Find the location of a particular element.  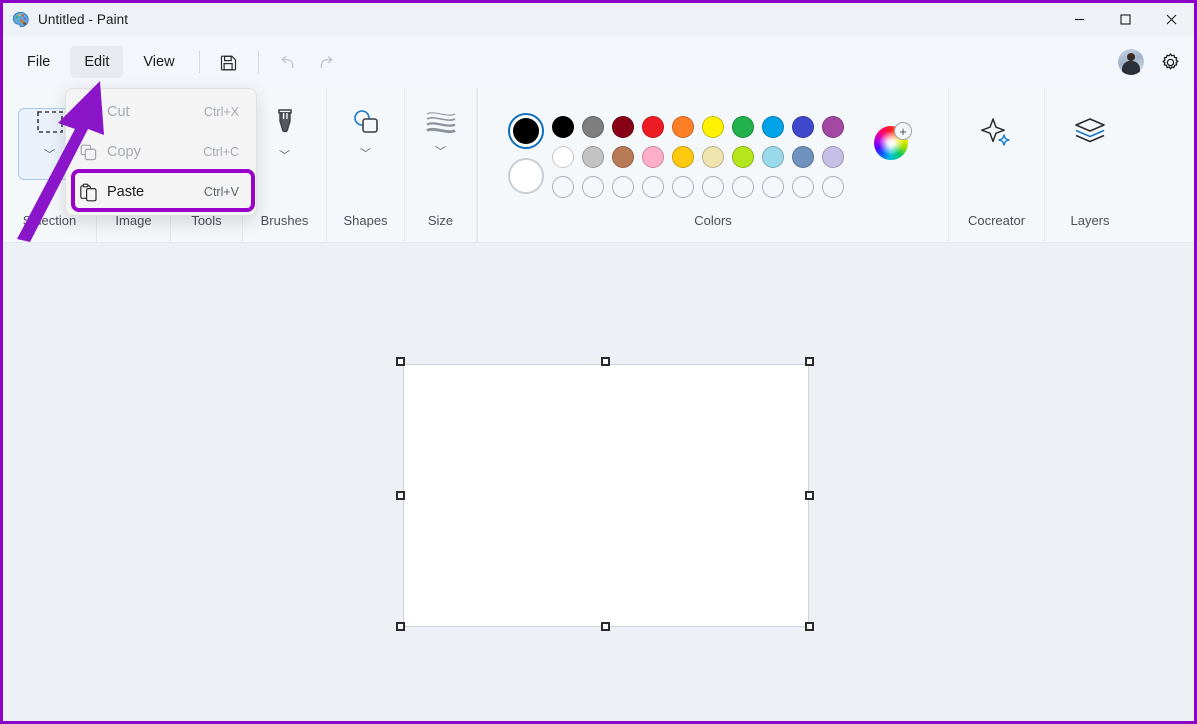

menu-item-cut-label: Cut is located at coordinates (118, 112).